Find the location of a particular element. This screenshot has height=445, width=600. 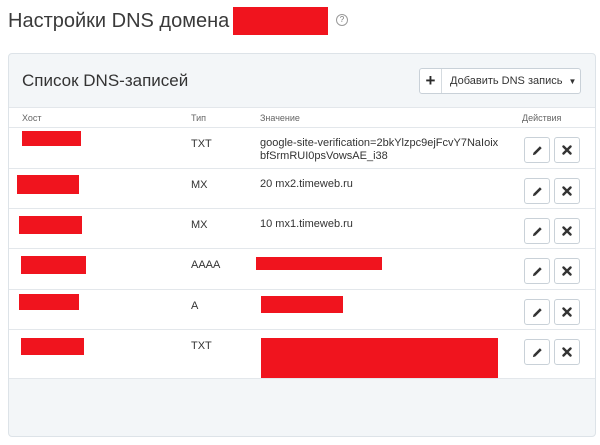

column-actions: Действия is located at coordinates (542, 118).